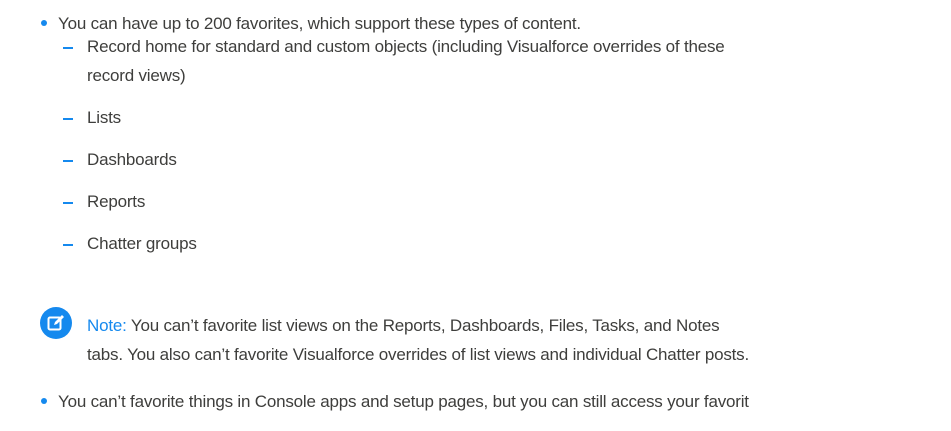  What do you see at coordinates (56, 323) in the screenshot?
I see `note-edit-icon` at bounding box center [56, 323].